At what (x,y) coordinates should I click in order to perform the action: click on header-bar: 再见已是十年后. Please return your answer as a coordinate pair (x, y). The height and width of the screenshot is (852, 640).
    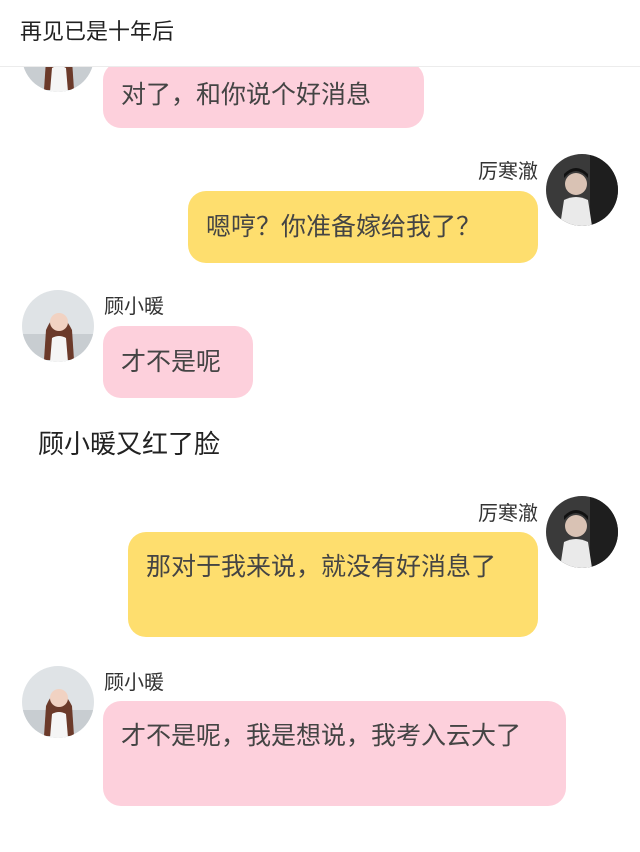
    Looking at the image, I should click on (320, 33).